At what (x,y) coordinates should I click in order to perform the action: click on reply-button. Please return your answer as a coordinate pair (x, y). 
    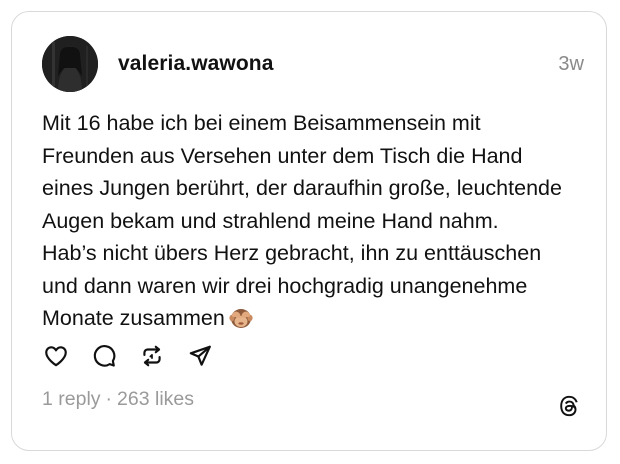
    Looking at the image, I should click on (104, 356).